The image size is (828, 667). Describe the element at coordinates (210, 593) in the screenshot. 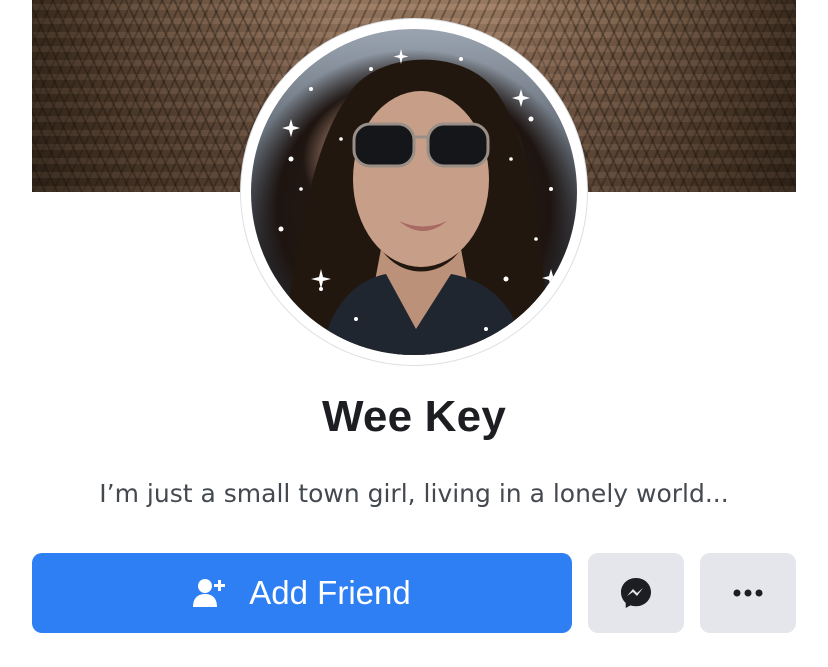

I see `add-person-icon` at that location.